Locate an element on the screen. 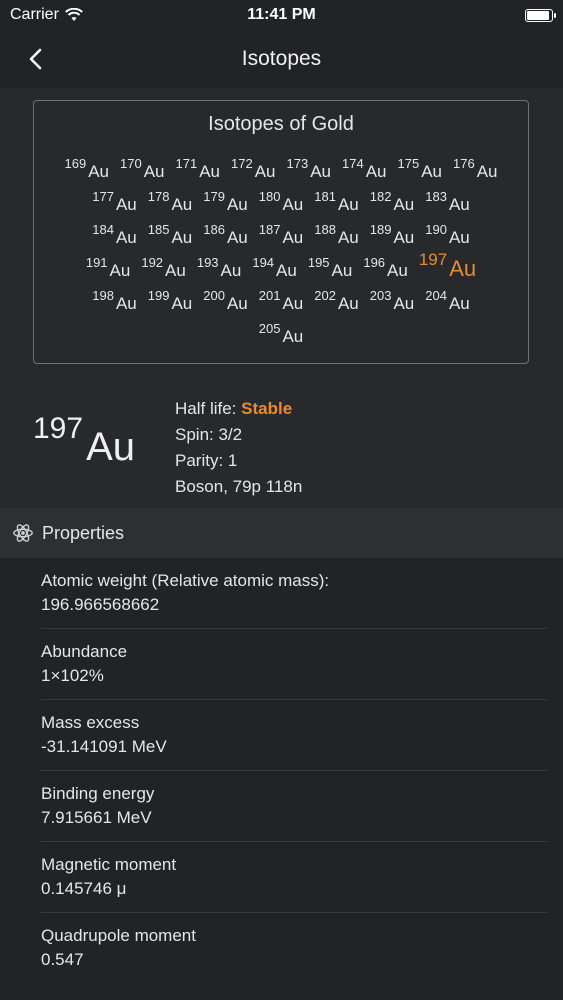 The width and height of the screenshot is (563, 1000). isotope-204: 204 Au is located at coordinates (447, 301).